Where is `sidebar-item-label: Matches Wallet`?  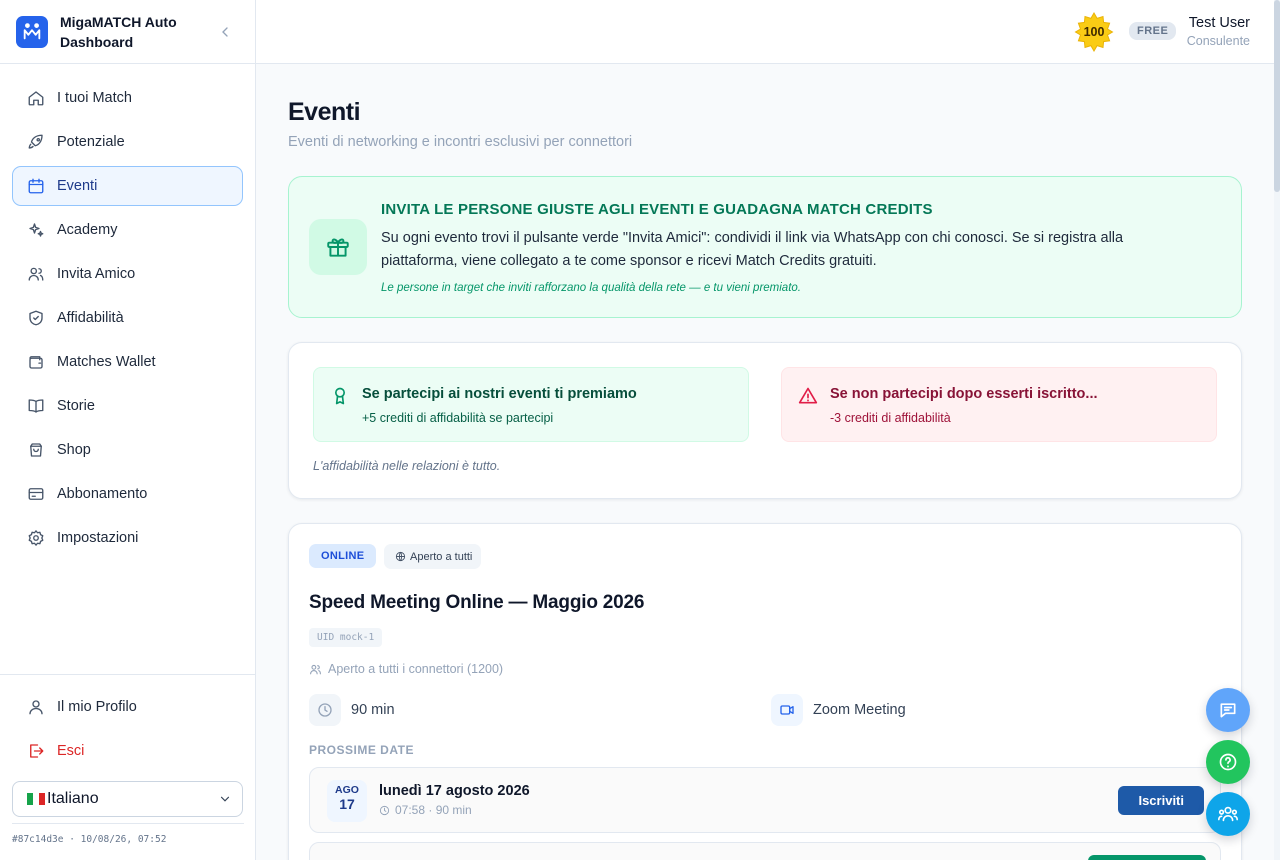
sidebar-item-label: Matches Wallet is located at coordinates (106, 362).